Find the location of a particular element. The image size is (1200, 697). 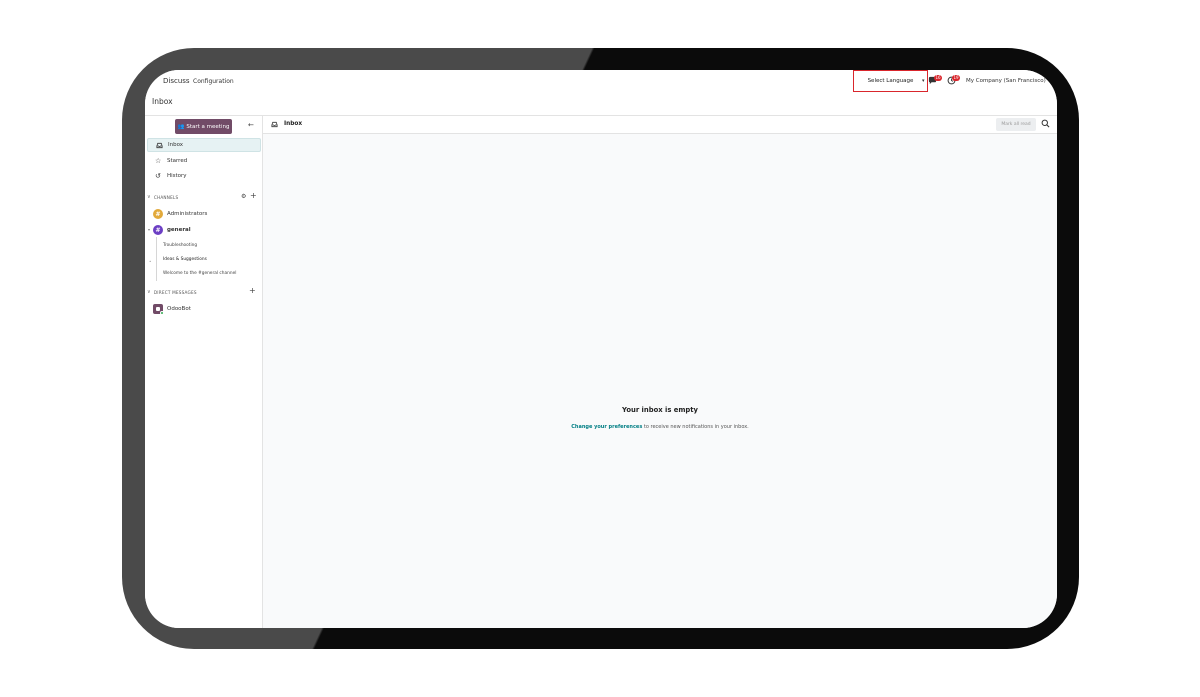

language-select-label: Select Language is located at coordinates (890, 81).